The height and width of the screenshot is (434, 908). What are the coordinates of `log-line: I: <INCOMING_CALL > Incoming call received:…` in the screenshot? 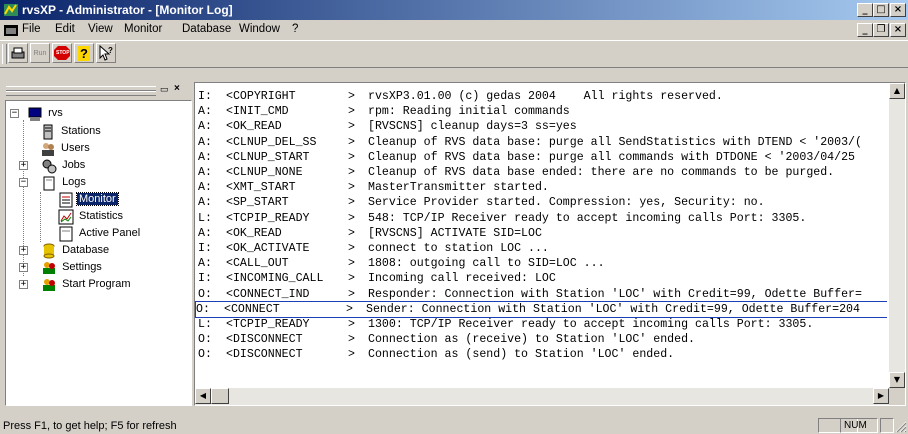 It's located at (542, 278).